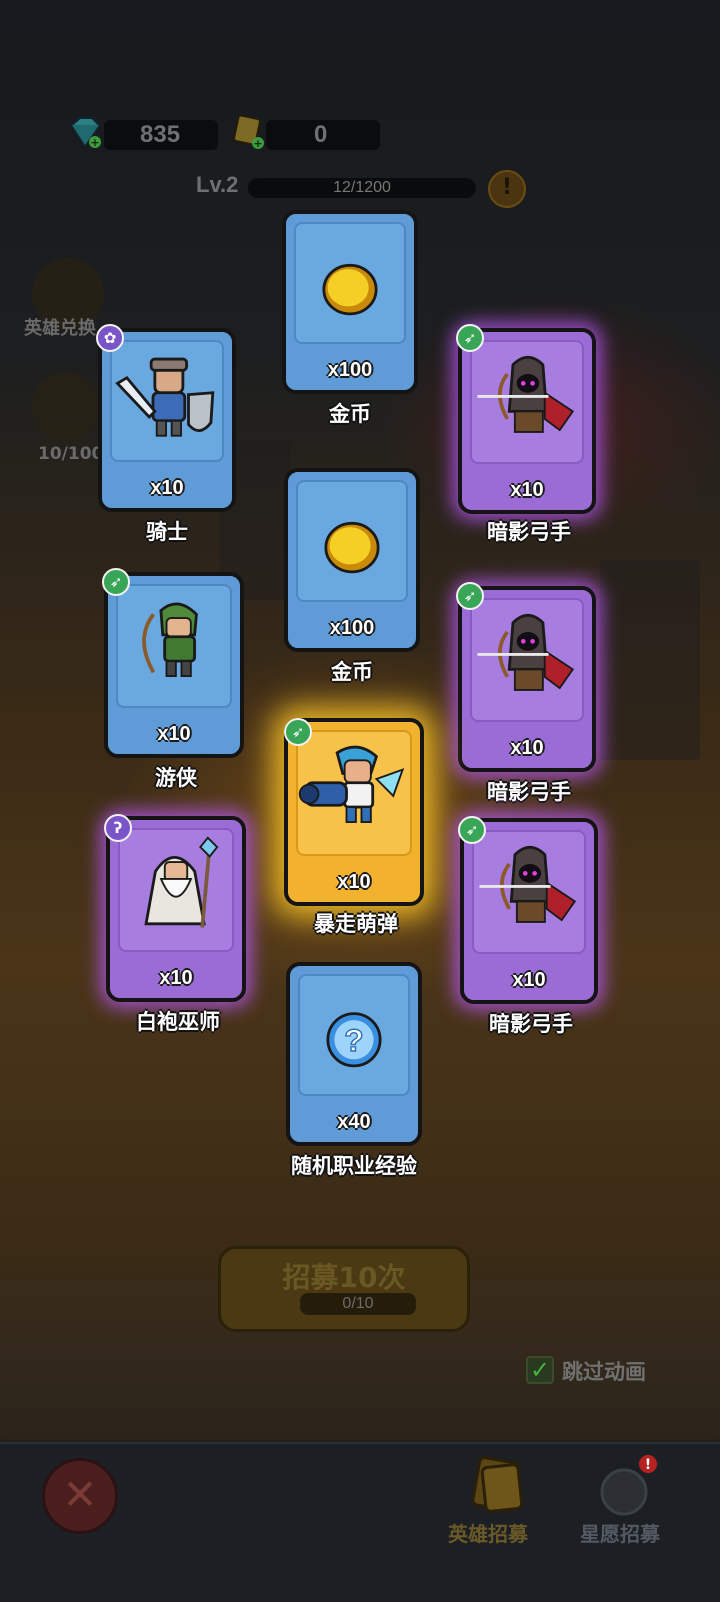  What do you see at coordinates (362, 187) in the screenshot?
I see `xp-text: 12/1200` at bounding box center [362, 187].